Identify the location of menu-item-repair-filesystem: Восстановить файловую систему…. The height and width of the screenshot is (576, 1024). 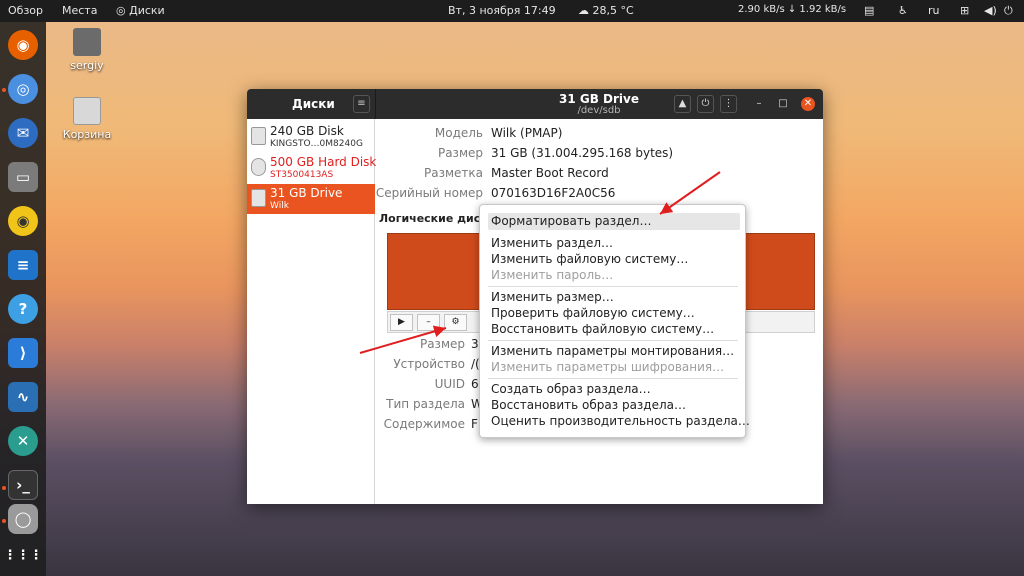
(614, 329).